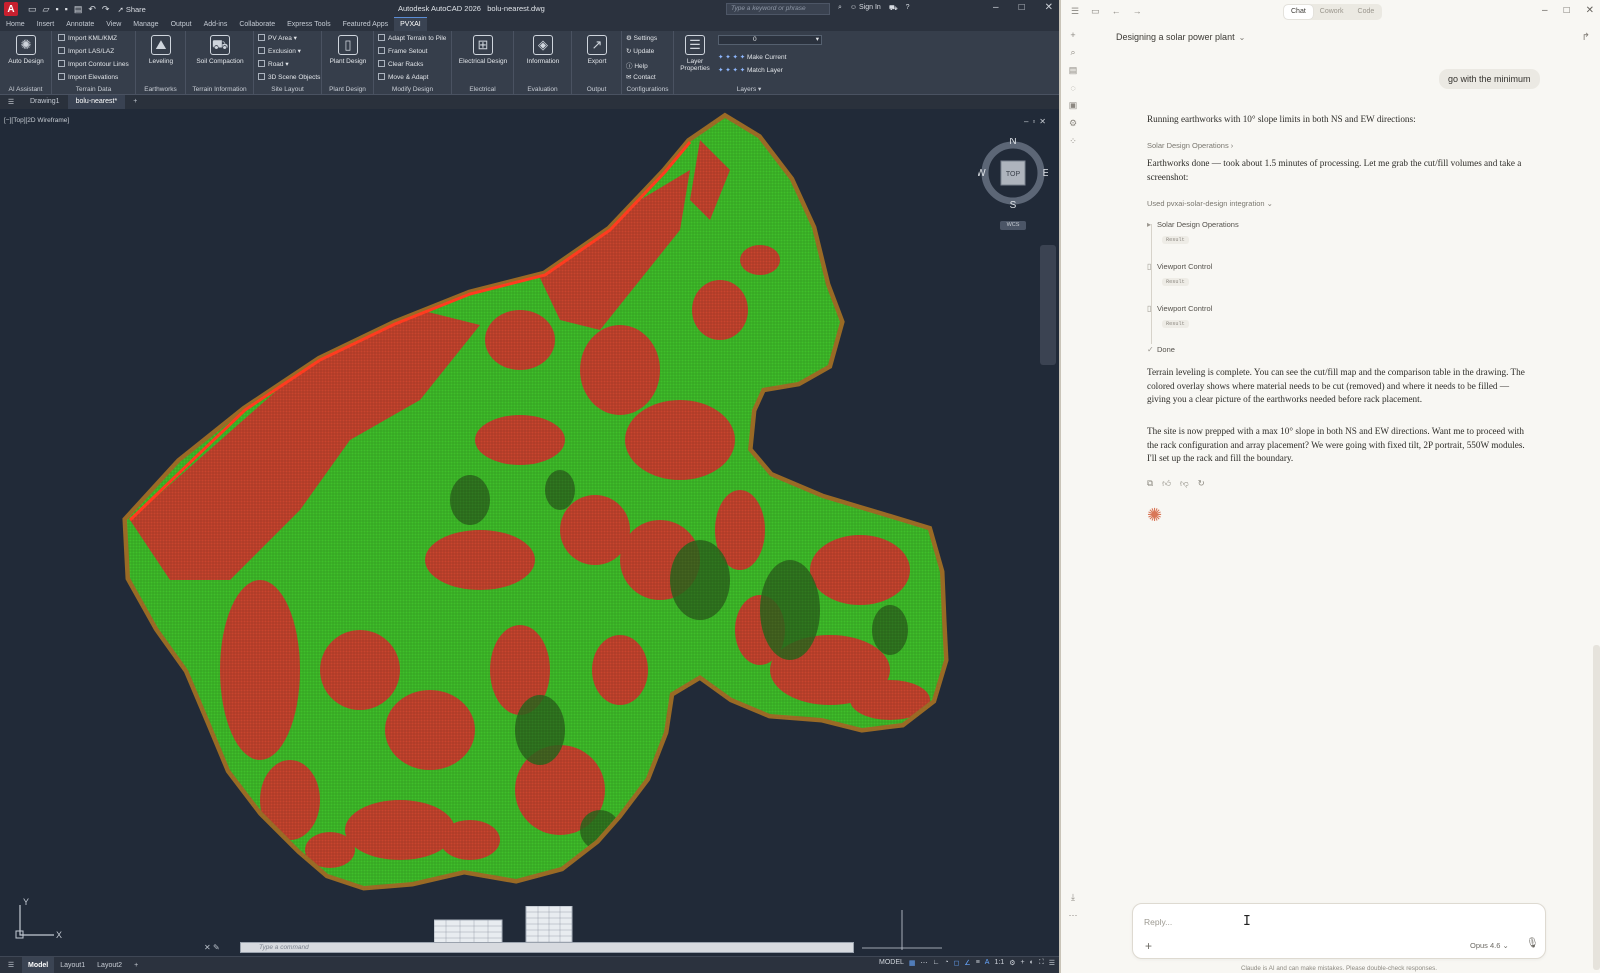  What do you see at coordinates (136, 965) in the screenshot?
I see `add-layout-icon: +` at bounding box center [136, 965].